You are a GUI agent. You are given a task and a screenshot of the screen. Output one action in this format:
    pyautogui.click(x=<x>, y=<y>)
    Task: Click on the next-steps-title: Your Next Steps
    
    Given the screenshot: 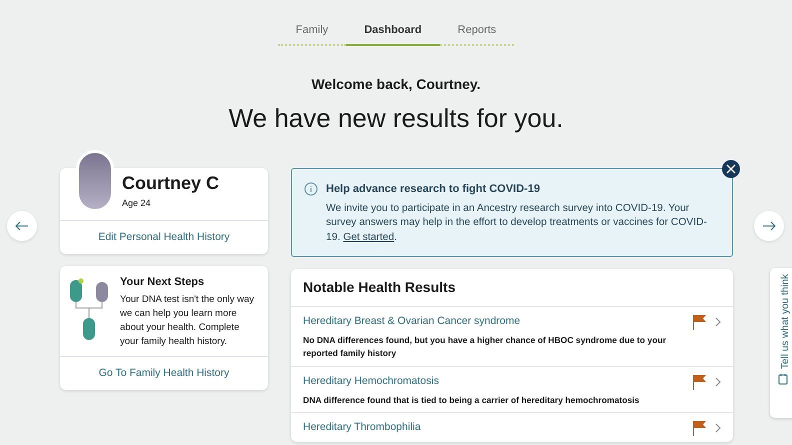 What is the action you would take?
    pyautogui.click(x=163, y=282)
    